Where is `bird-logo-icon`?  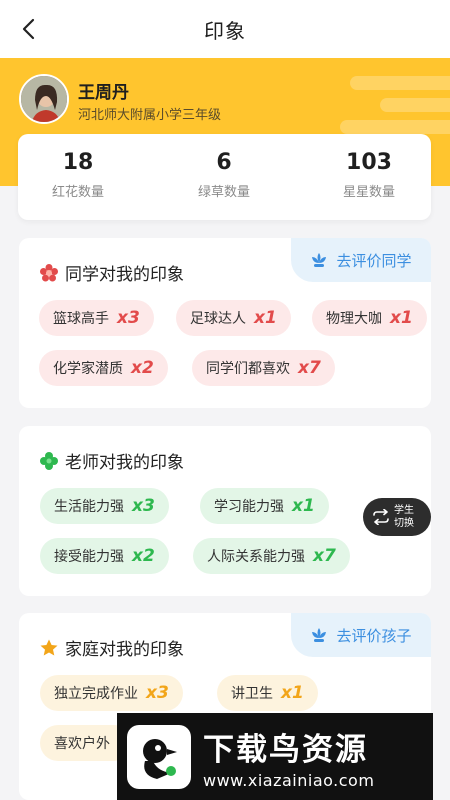
bird-logo-icon is located at coordinates (159, 756).